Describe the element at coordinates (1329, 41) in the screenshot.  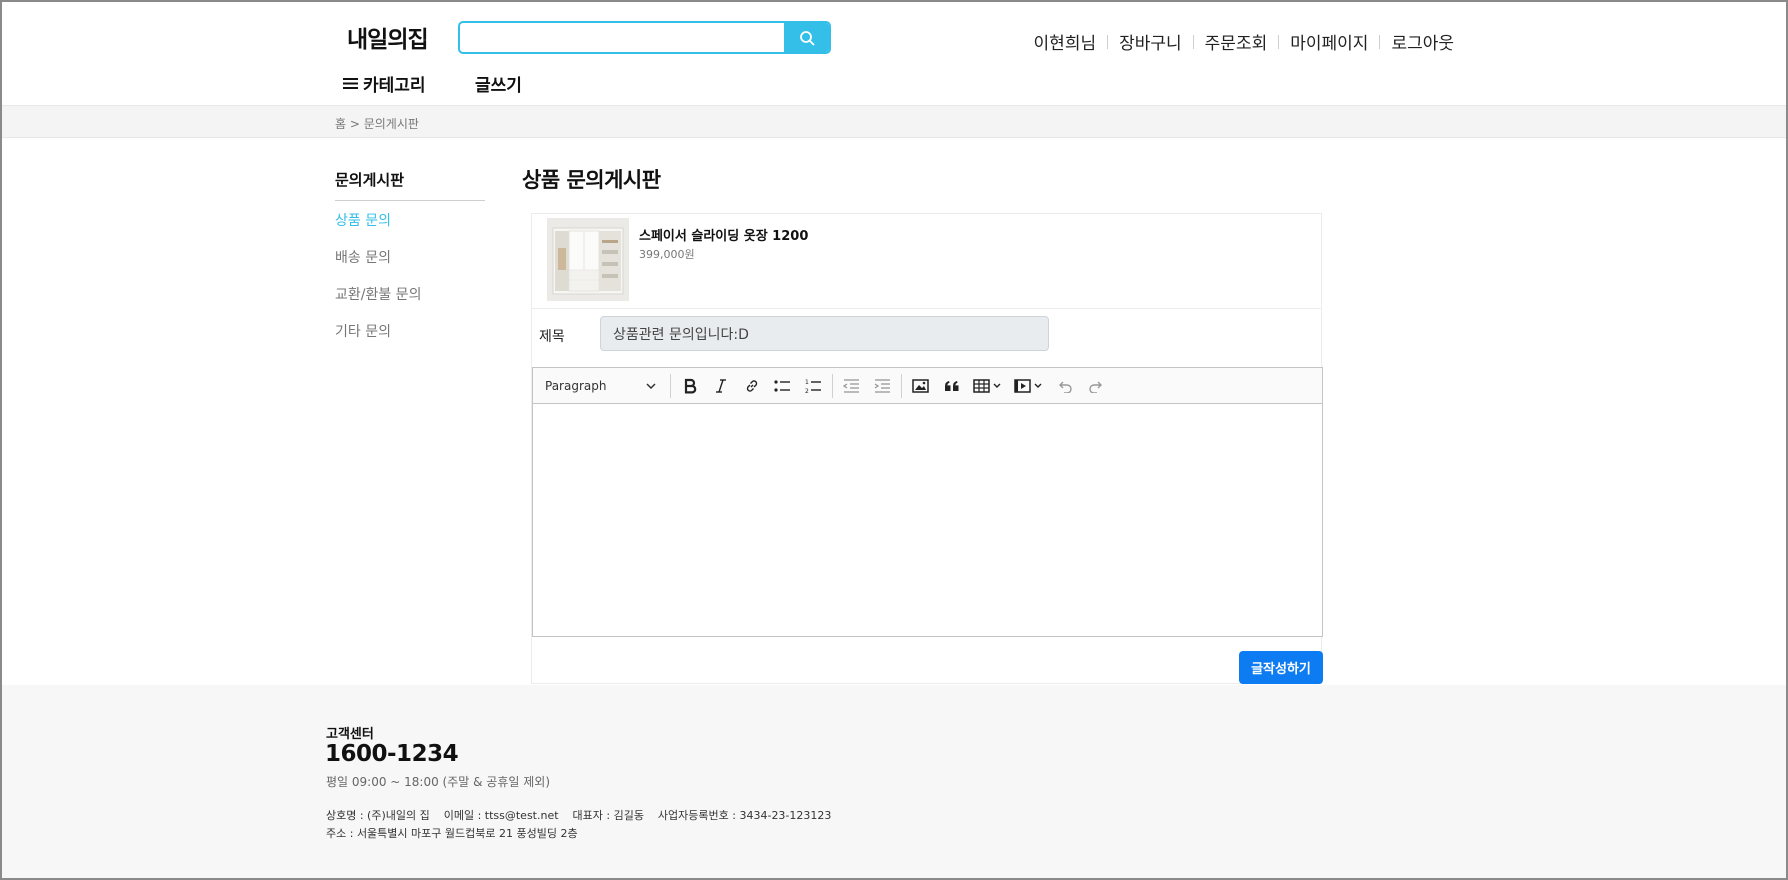
I see `nav-mypage-link: 마이페이지` at that location.